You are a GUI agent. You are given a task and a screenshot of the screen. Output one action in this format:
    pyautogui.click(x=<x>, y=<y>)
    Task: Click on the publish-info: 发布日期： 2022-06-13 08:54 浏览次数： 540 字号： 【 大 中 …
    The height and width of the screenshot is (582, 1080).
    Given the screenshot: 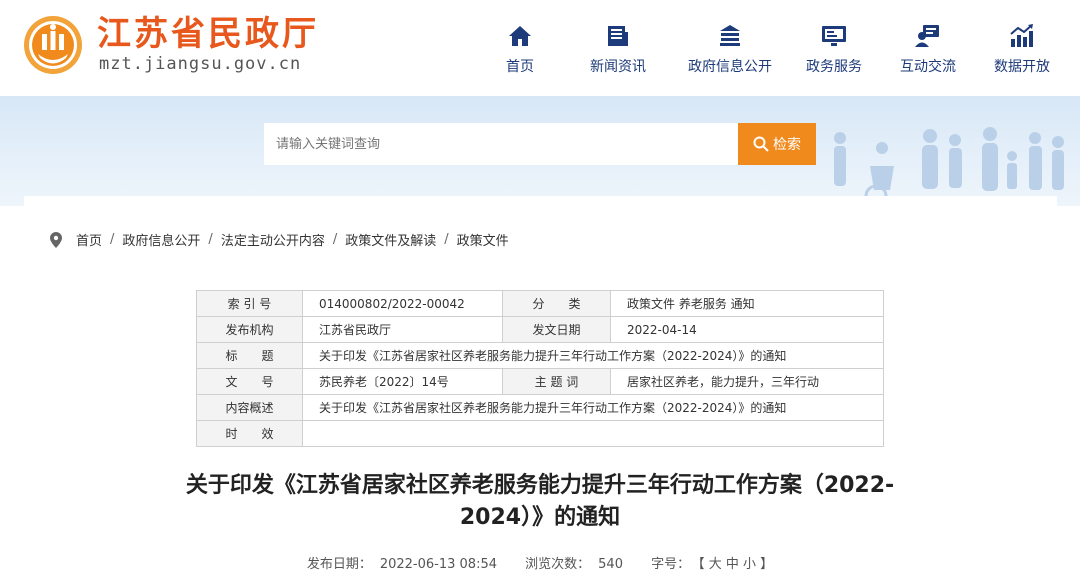 What is the action you would take?
    pyautogui.click(x=540, y=562)
    